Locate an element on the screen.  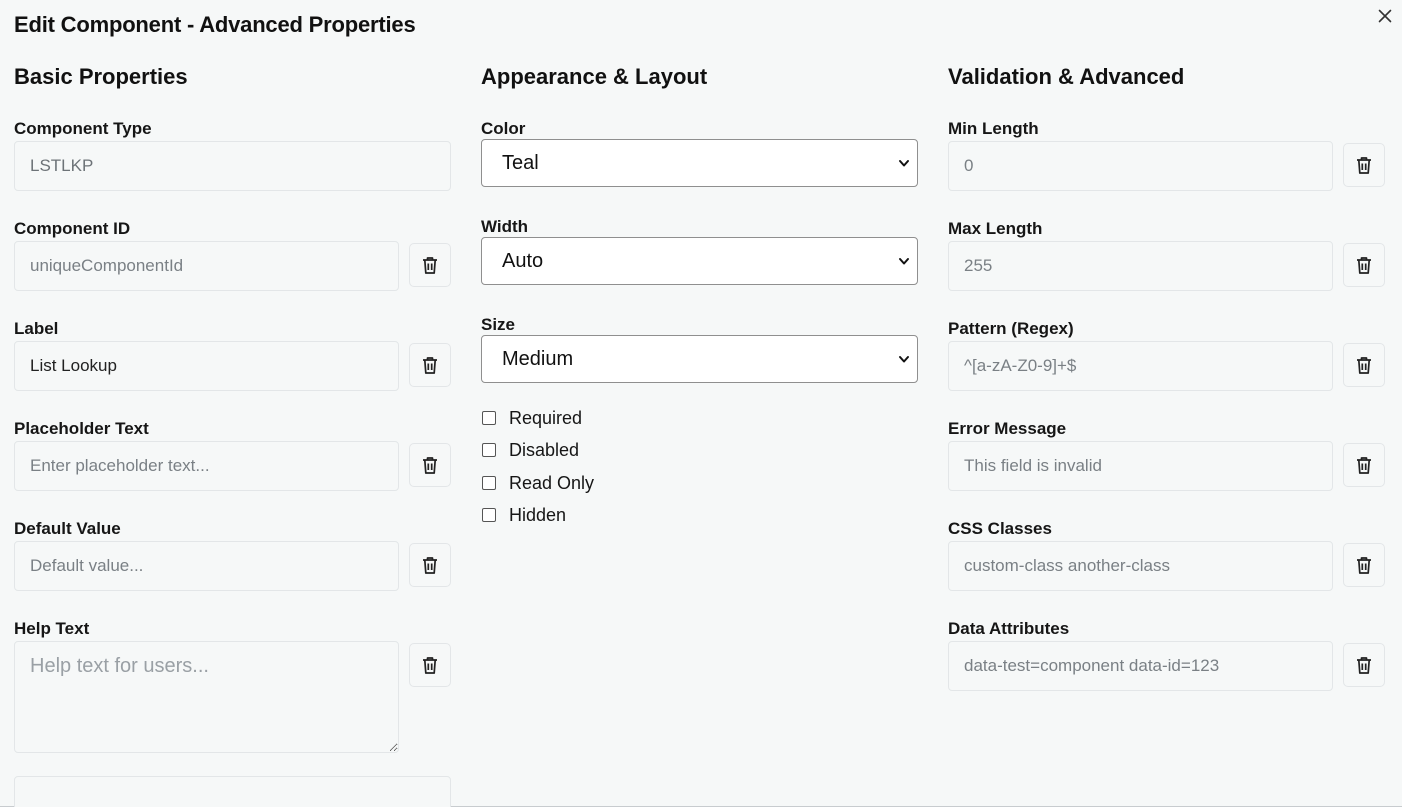
delete-max-length-button is located at coordinates (1364, 265).